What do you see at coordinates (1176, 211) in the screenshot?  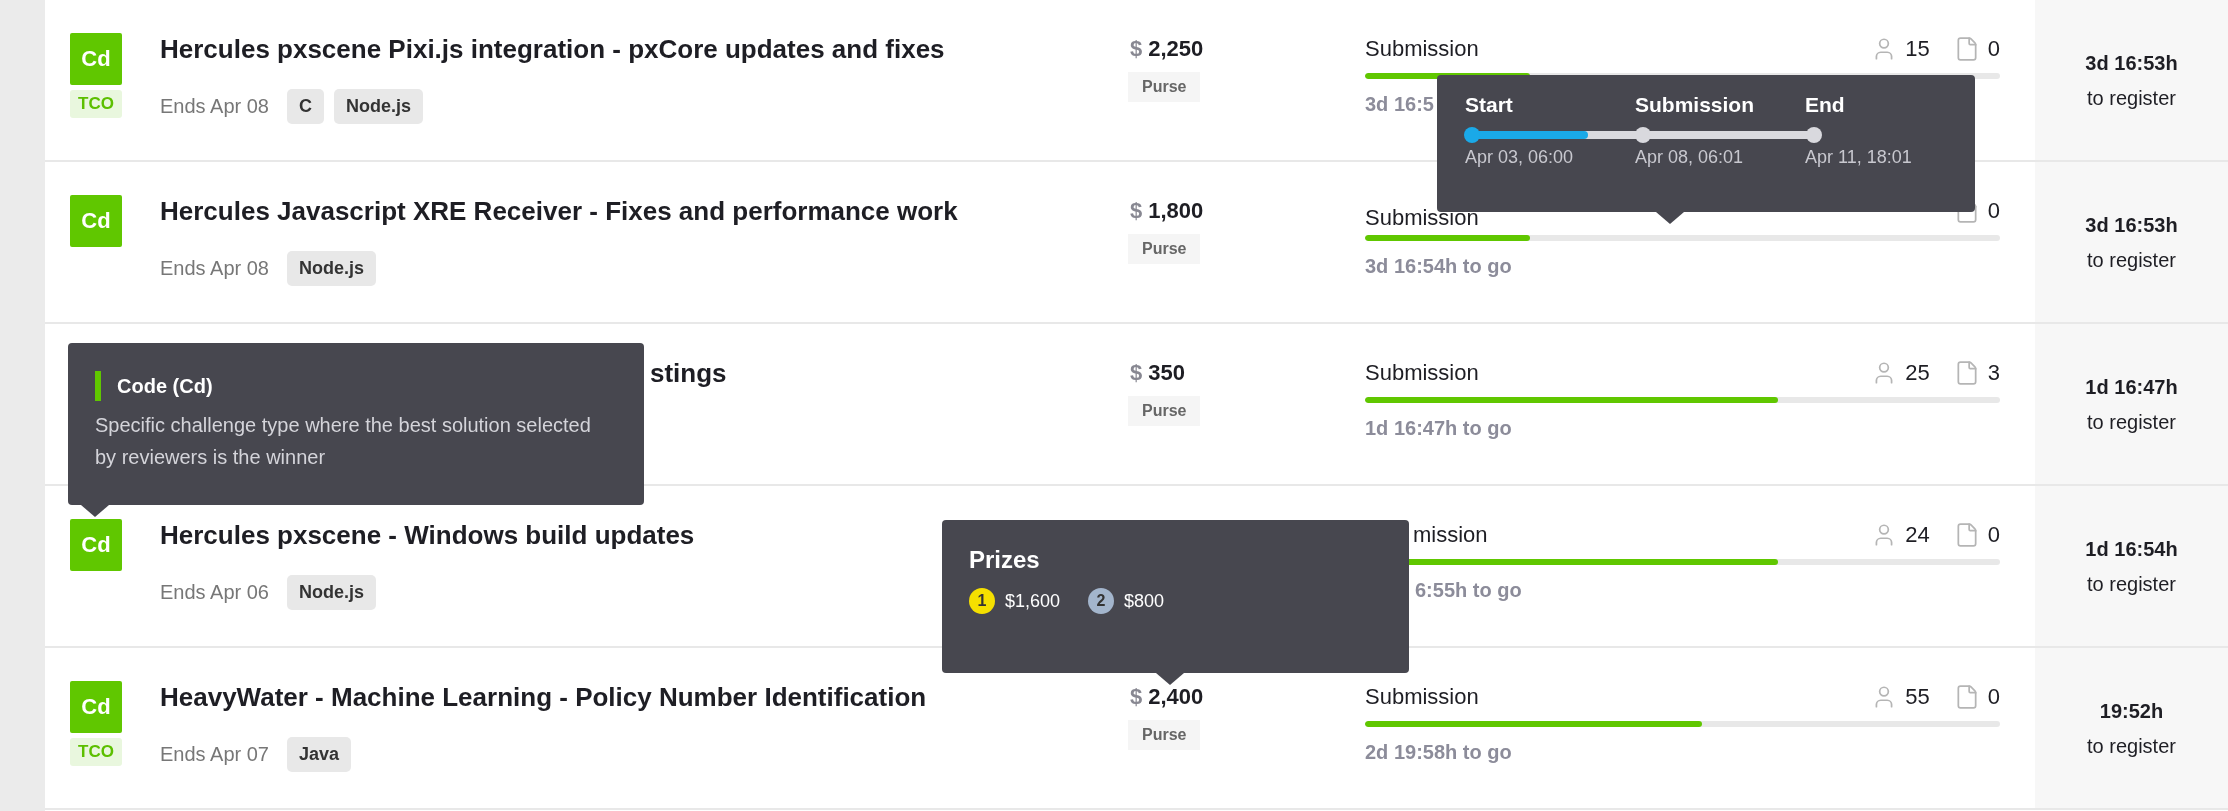 I see `prize-amount: 1,800` at bounding box center [1176, 211].